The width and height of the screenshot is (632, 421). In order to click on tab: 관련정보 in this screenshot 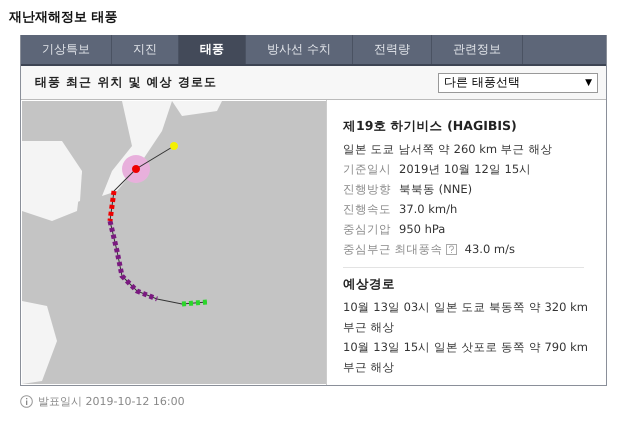, I will do `click(477, 49)`.